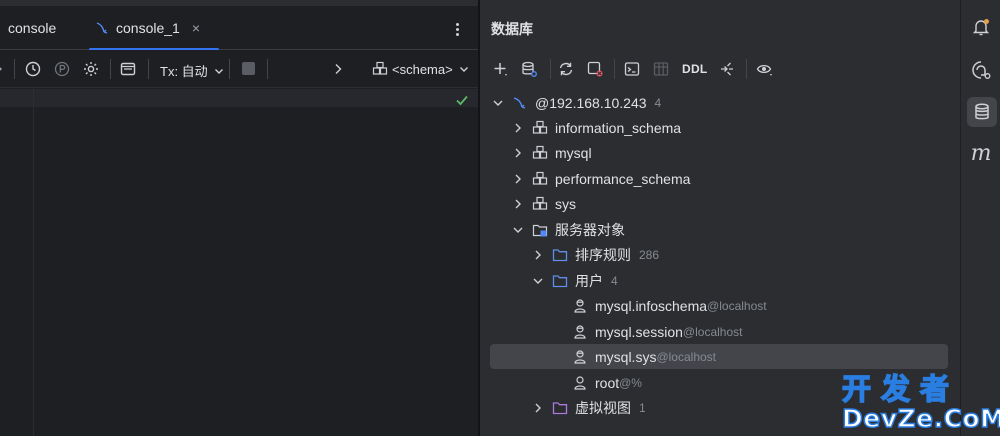 Image resolution: width=1000 pixels, height=436 pixels. I want to click on tree-node-datasource: @192.168.10.243 4, so click(719, 102).